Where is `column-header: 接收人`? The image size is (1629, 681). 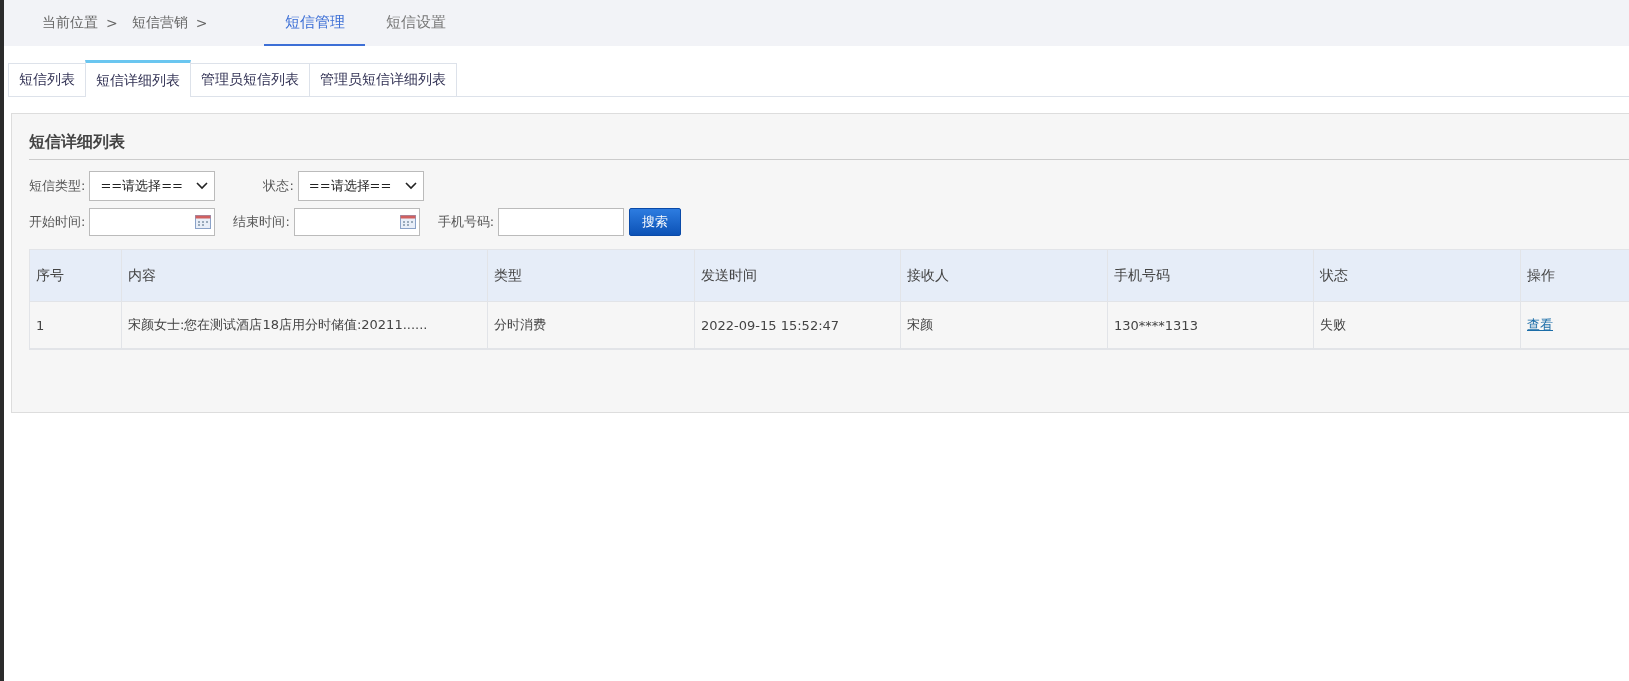
column-header: 接收人 is located at coordinates (1004, 275).